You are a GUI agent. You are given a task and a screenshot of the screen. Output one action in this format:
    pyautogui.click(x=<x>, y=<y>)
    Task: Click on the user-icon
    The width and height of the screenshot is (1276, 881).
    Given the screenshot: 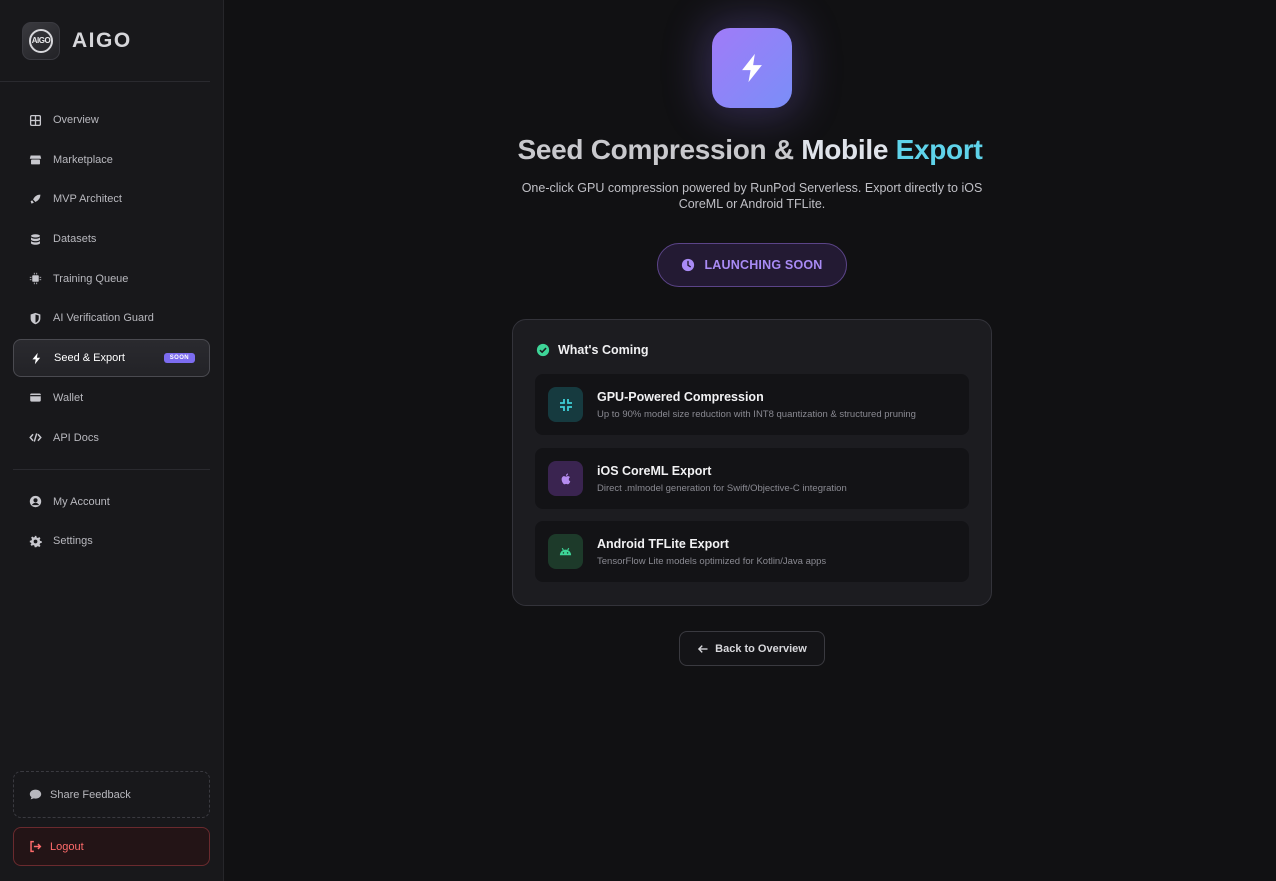 What is the action you would take?
    pyautogui.click(x=35, y=502)
    